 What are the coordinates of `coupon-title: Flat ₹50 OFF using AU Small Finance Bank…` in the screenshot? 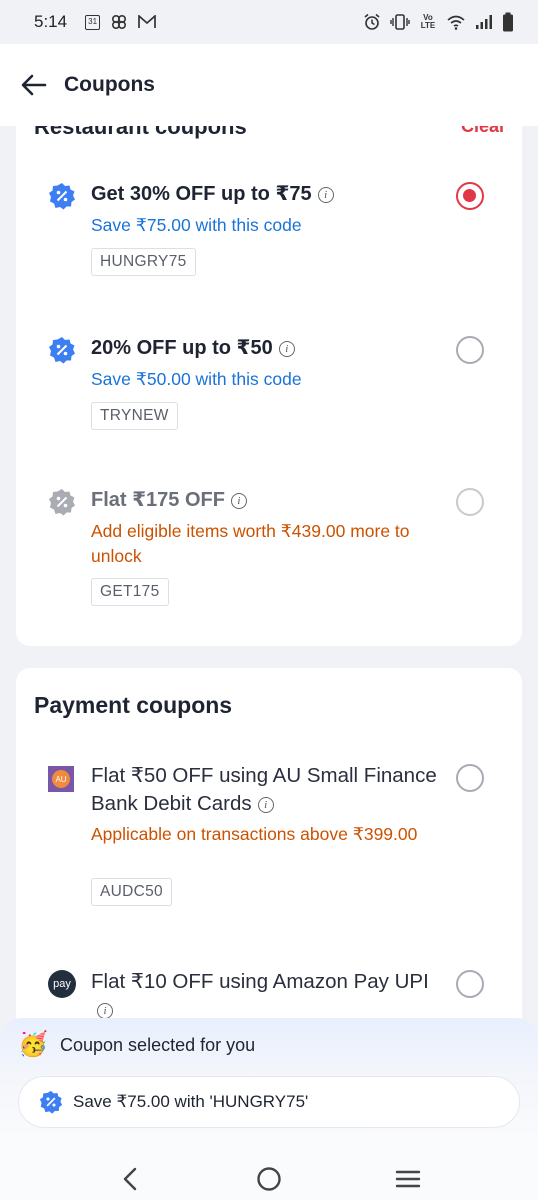 It's located at (264, 789).